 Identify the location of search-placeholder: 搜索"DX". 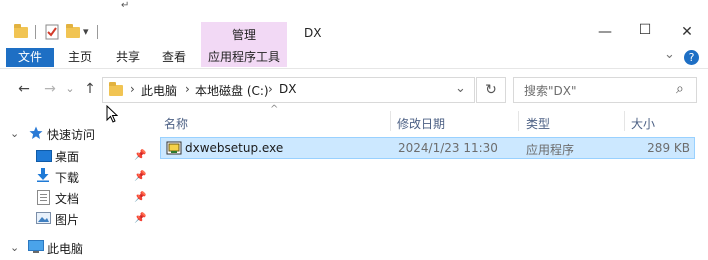
(550, 91).